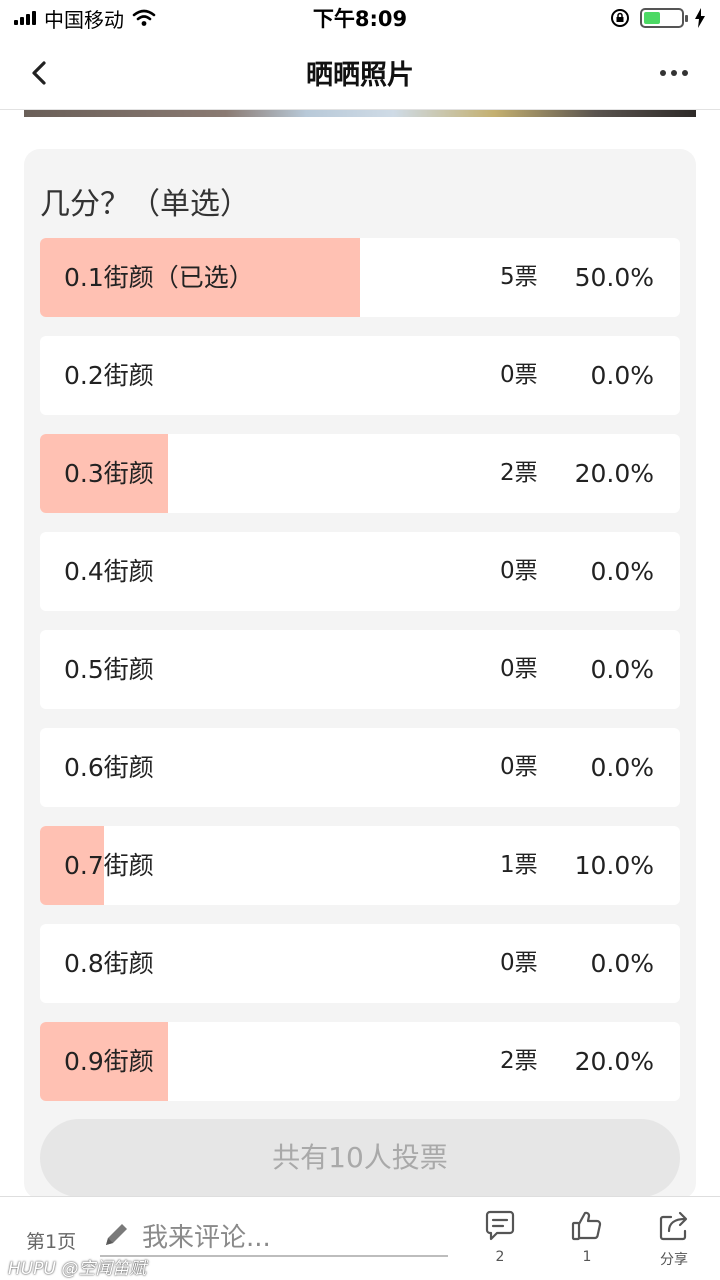  What do you see at coordinates (77, 1269) in the screenshot?
I see `watermark: HUPU @空闻笛赋` at bounding box center [77, 1269].